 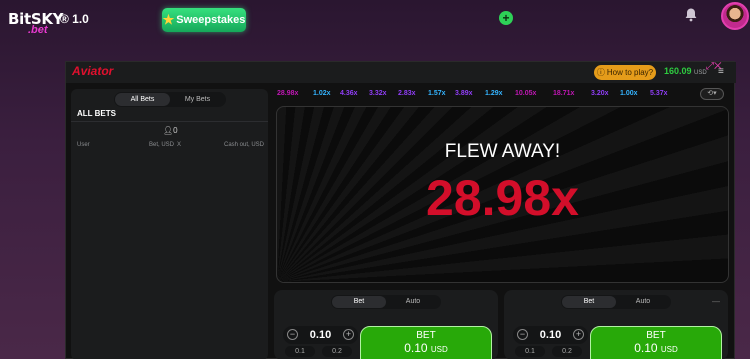 What do you see at coordinates (712, 94) in the screenshot?
I see `history-icon: ⟲▾` at bounding box center [712, 94].